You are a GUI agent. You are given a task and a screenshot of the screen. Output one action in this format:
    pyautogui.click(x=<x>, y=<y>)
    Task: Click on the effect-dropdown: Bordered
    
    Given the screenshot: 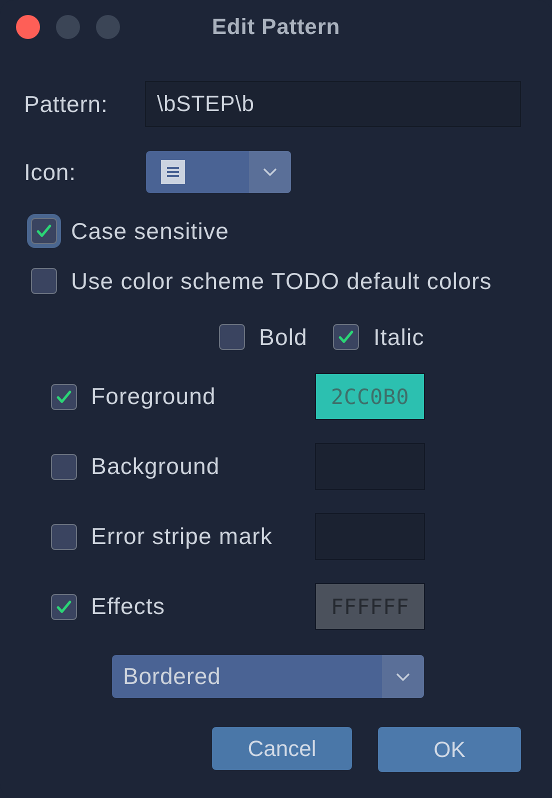 What is the action you would take?
    pyautogui.click(x=268, y=676)
    